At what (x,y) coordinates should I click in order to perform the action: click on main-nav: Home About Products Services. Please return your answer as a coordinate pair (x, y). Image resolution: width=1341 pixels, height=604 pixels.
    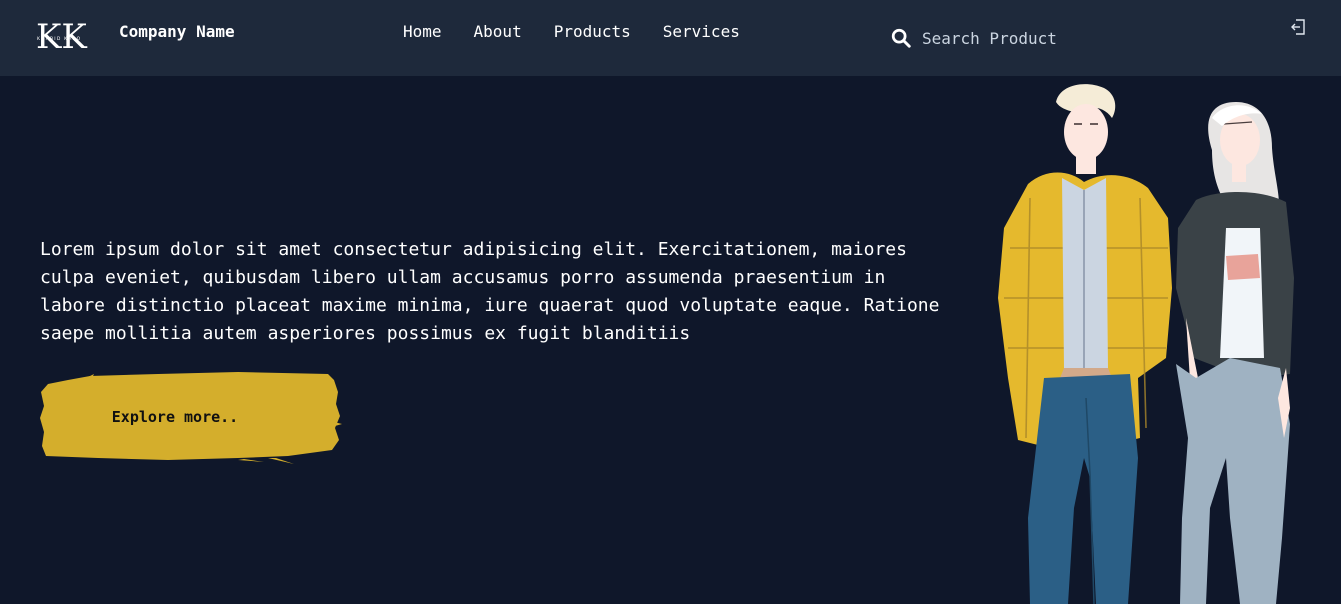
    Looking at the image, I should click on (571, 31).